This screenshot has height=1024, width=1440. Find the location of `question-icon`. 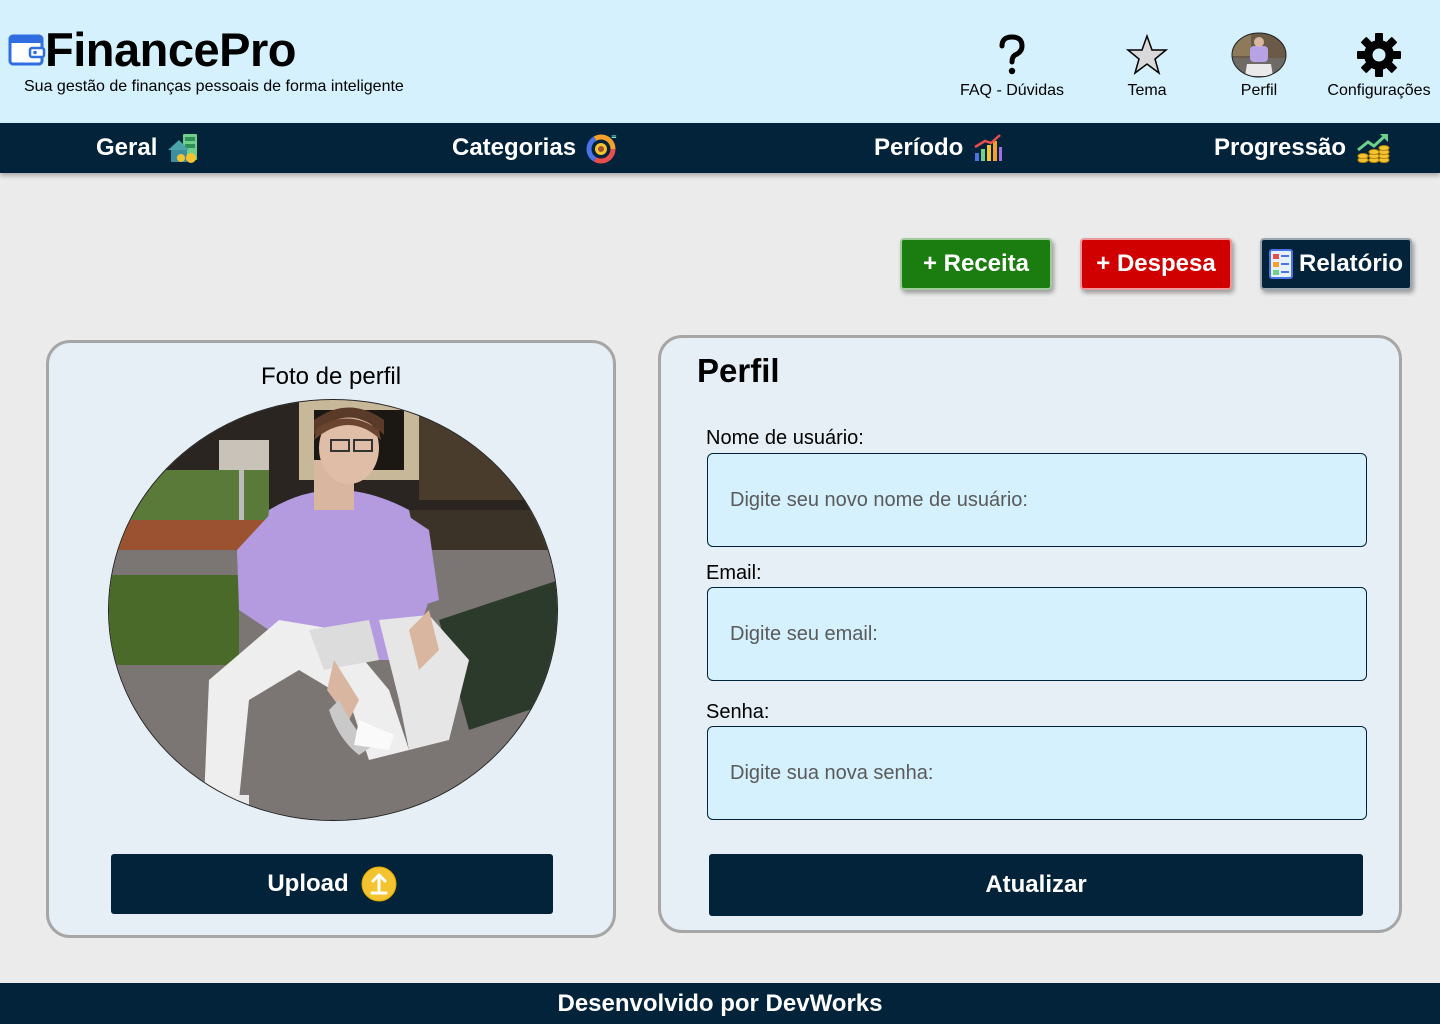

question-icon is located at coordinates (1012, 55).